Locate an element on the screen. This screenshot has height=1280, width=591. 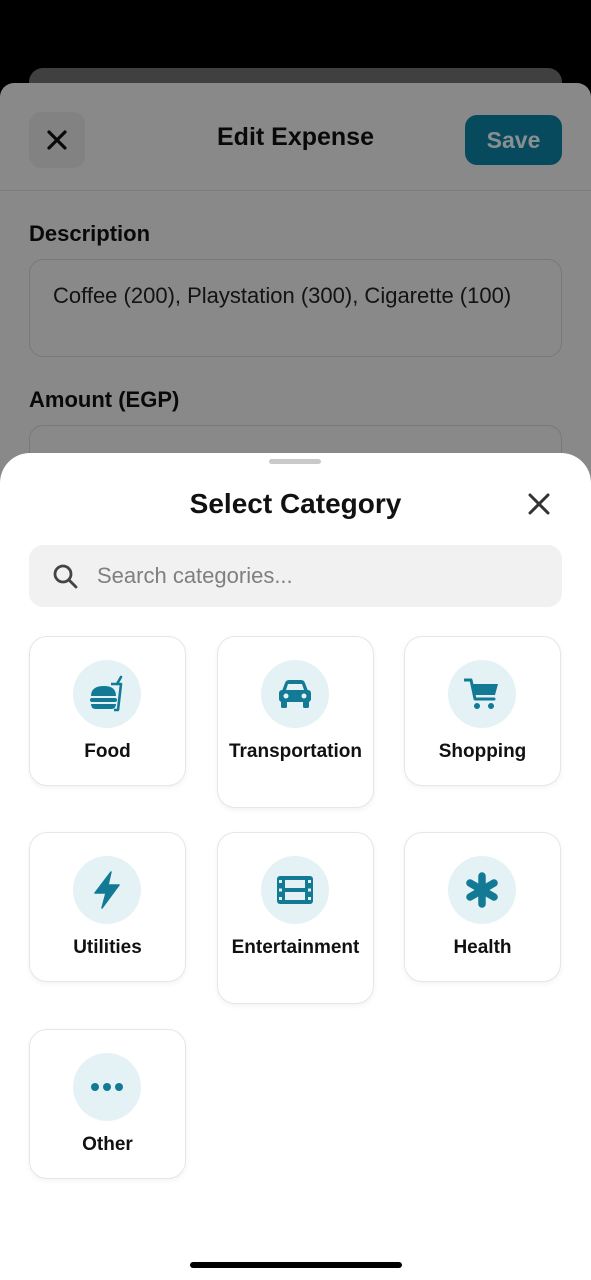
category-label: Utilities is located at coordinates (107, 947).